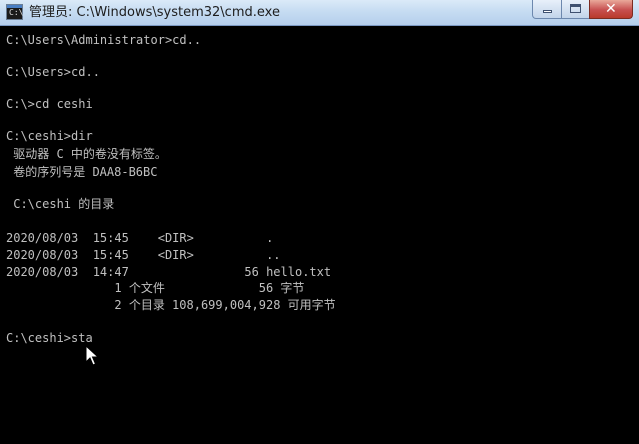  I want to click on console-line: 2020/08/03 15:45 <DIR> .., so click(143, 255).